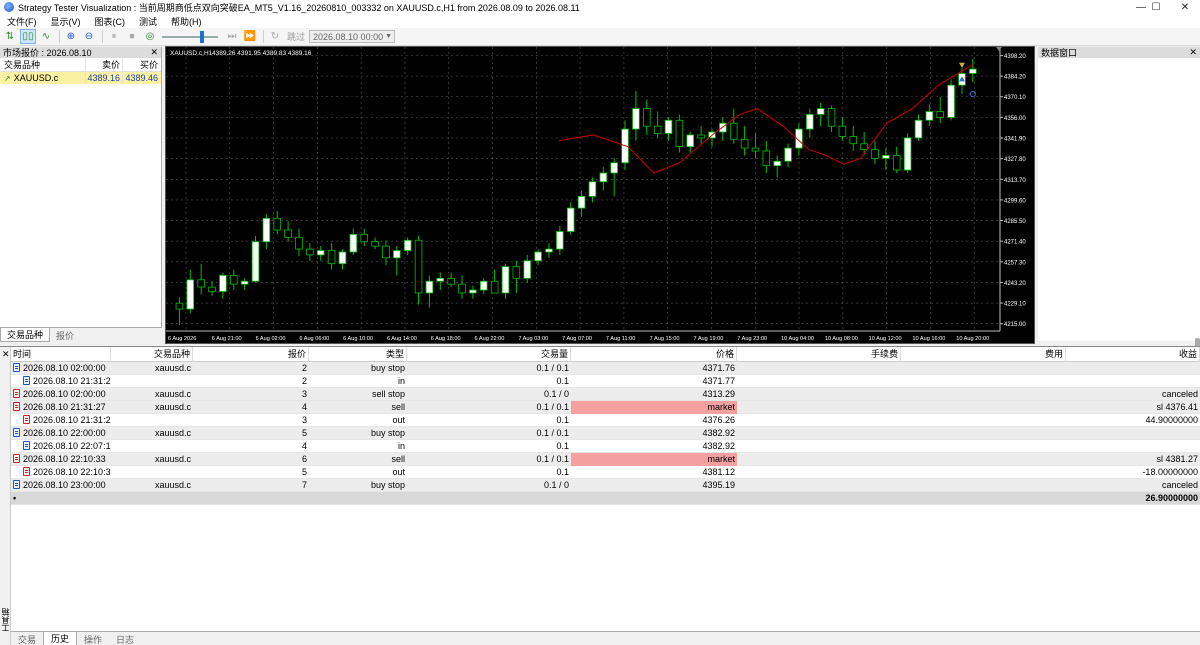 This screenshot has height=645, width=1200. I want to click on column-symbol: 交易品种, so click(42, 64).